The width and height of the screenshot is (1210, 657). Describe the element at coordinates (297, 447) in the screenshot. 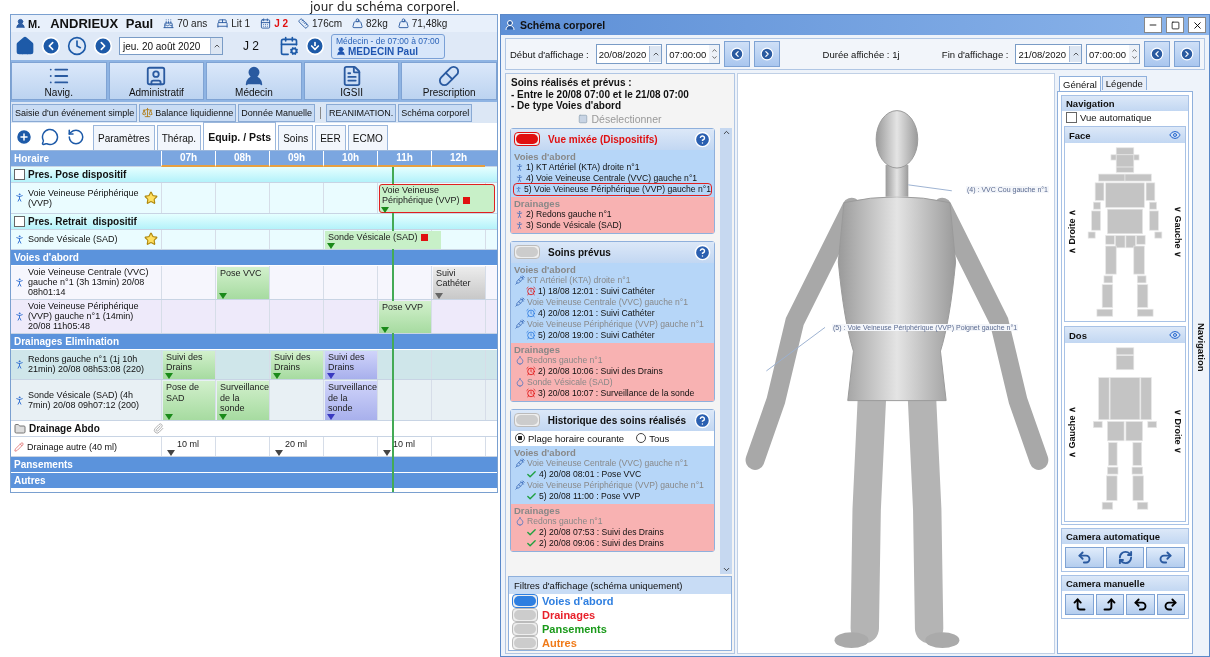

I see `volume-entry: 20 ml` at that location.